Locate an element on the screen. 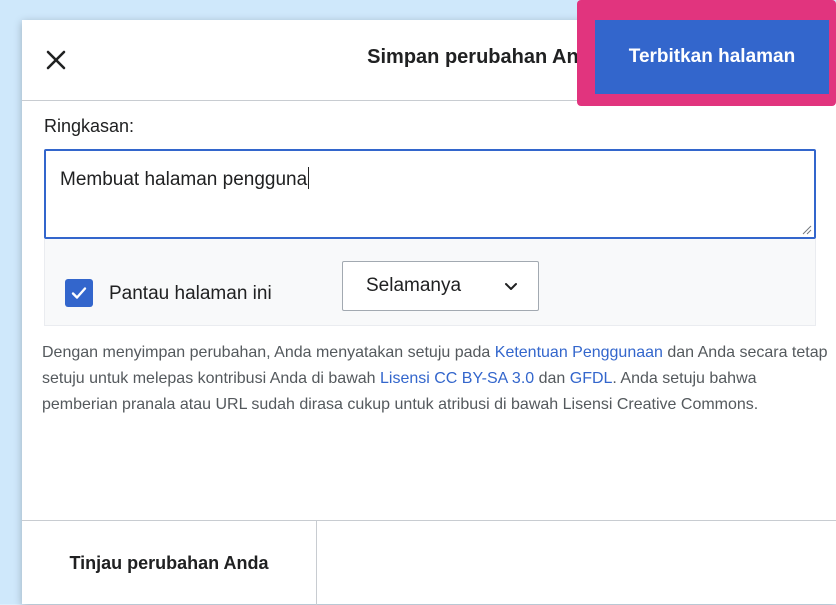  watch-checkbox-label: Pantau halaman ini is located at coordinates (190, 294).